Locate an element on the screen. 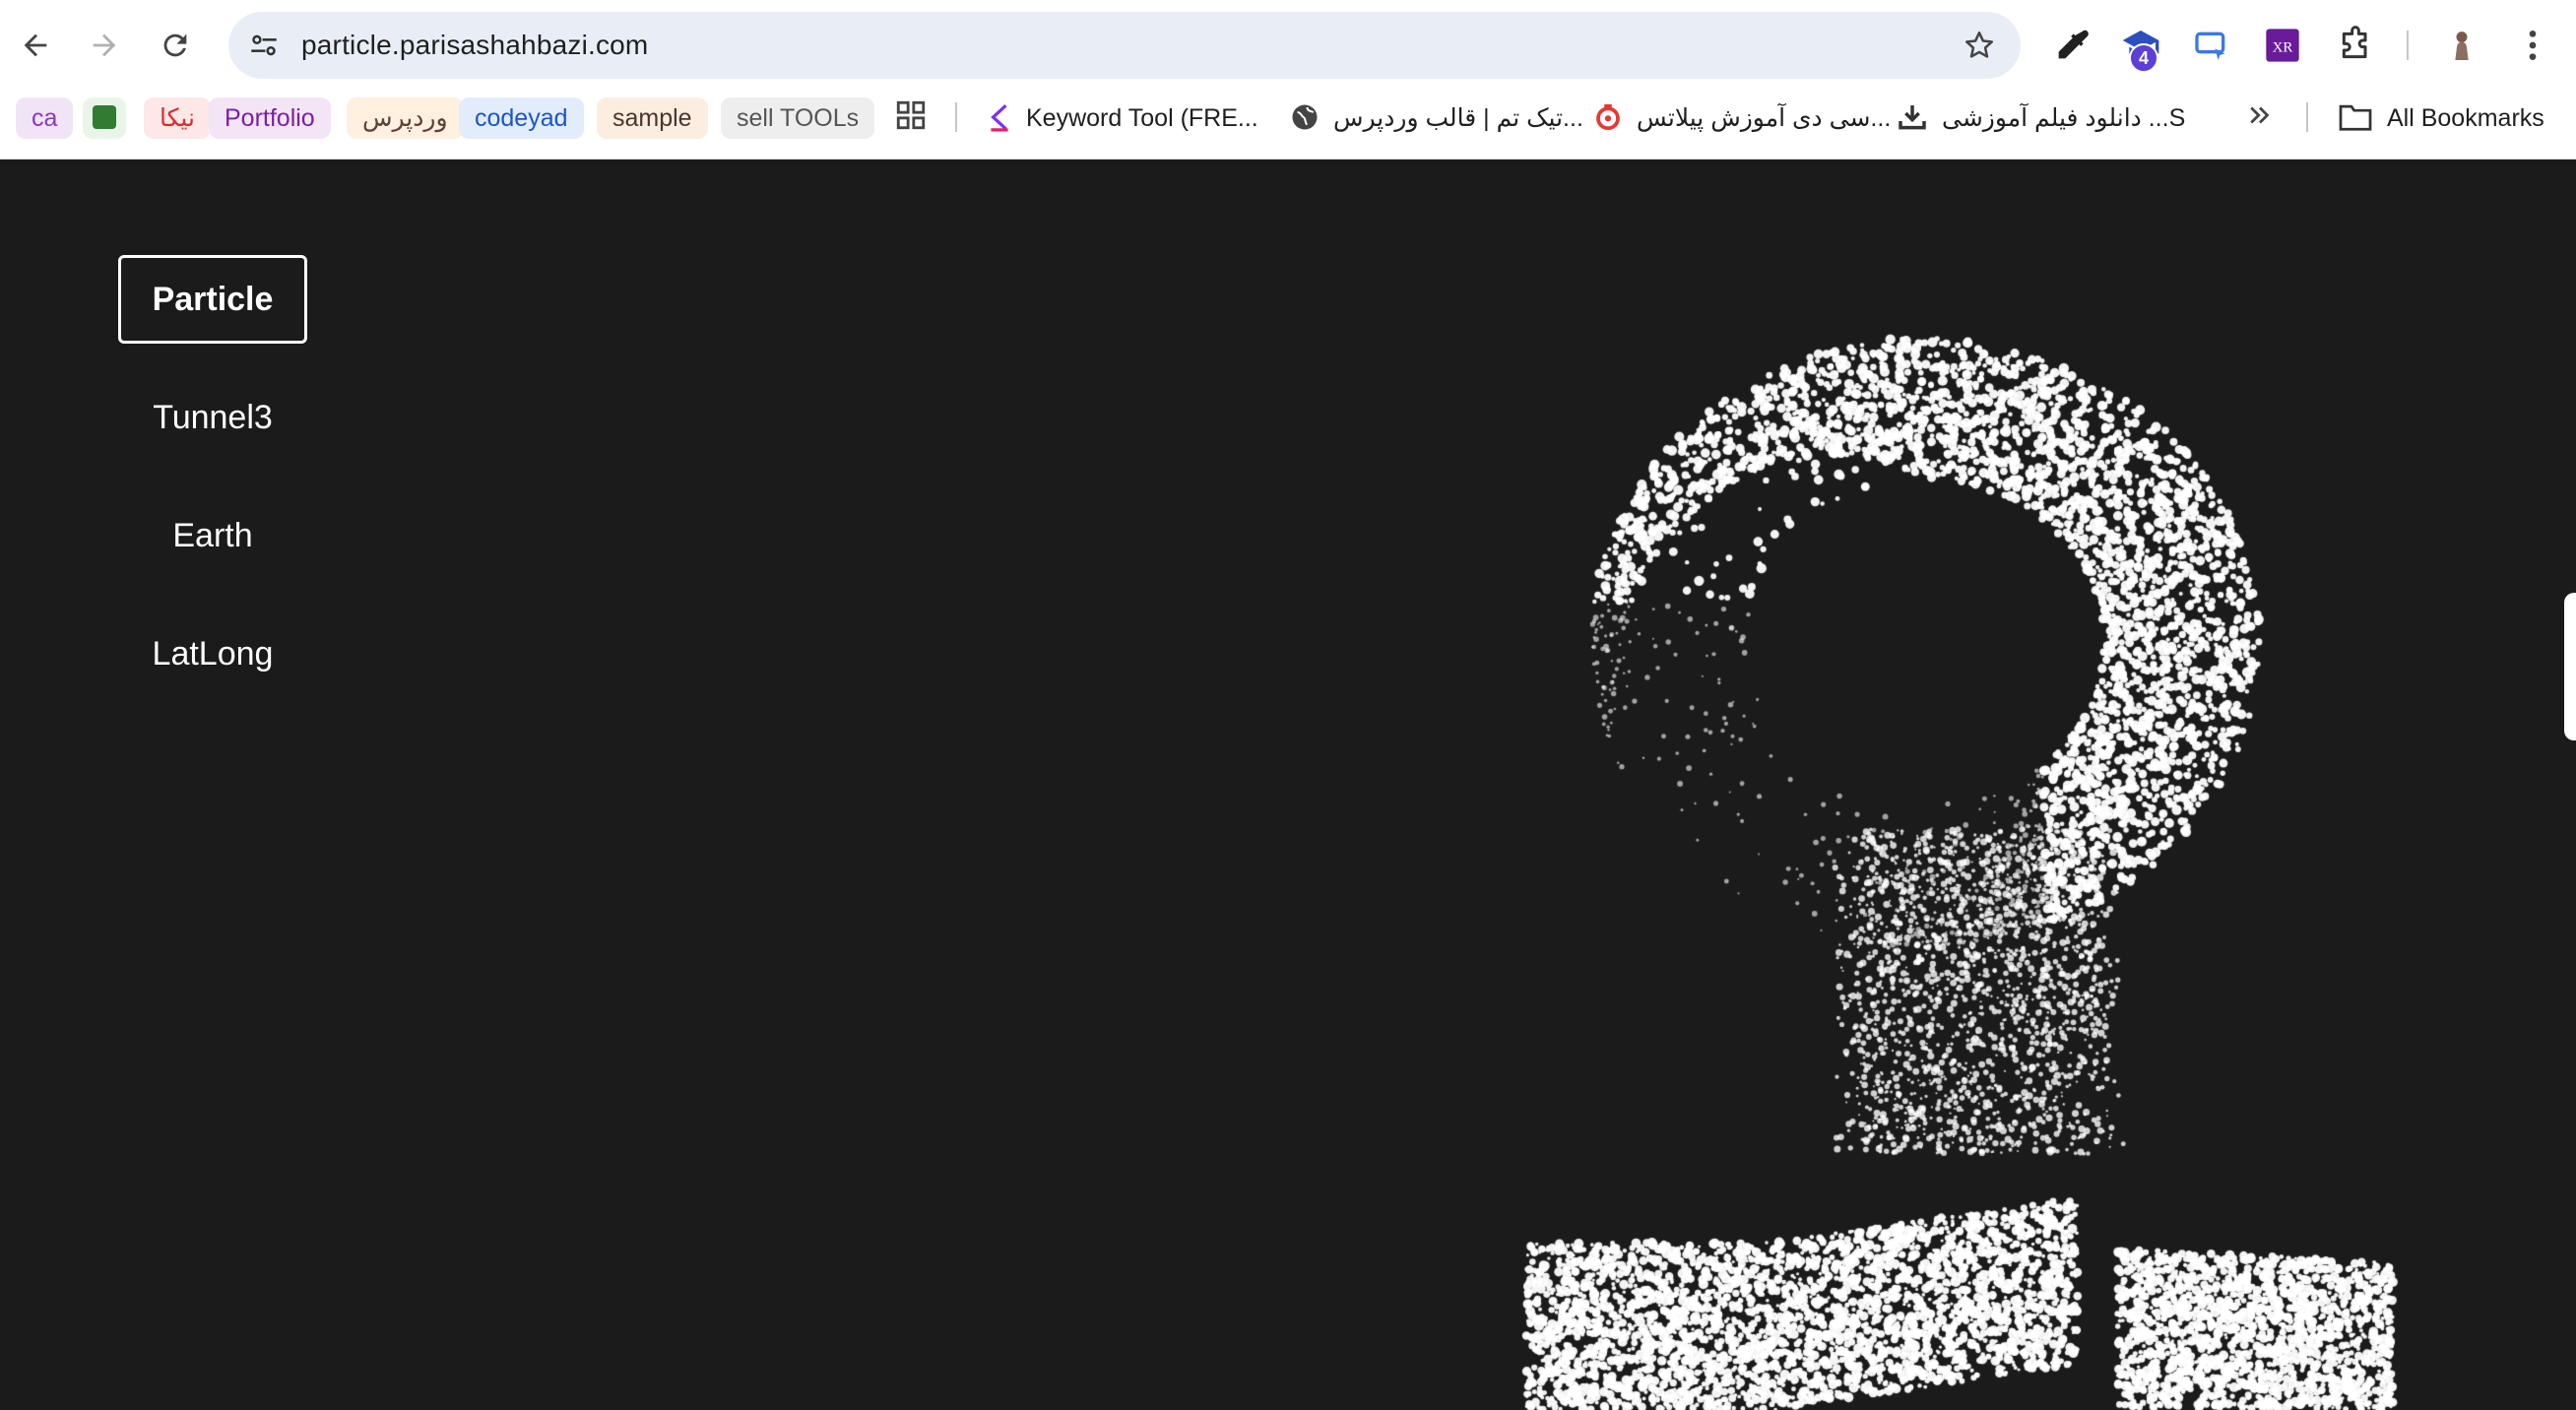 Image resolution: width=2576 pixels, height=1410 pixels. bookmark-green-folder is located at coordinates (104, 118).